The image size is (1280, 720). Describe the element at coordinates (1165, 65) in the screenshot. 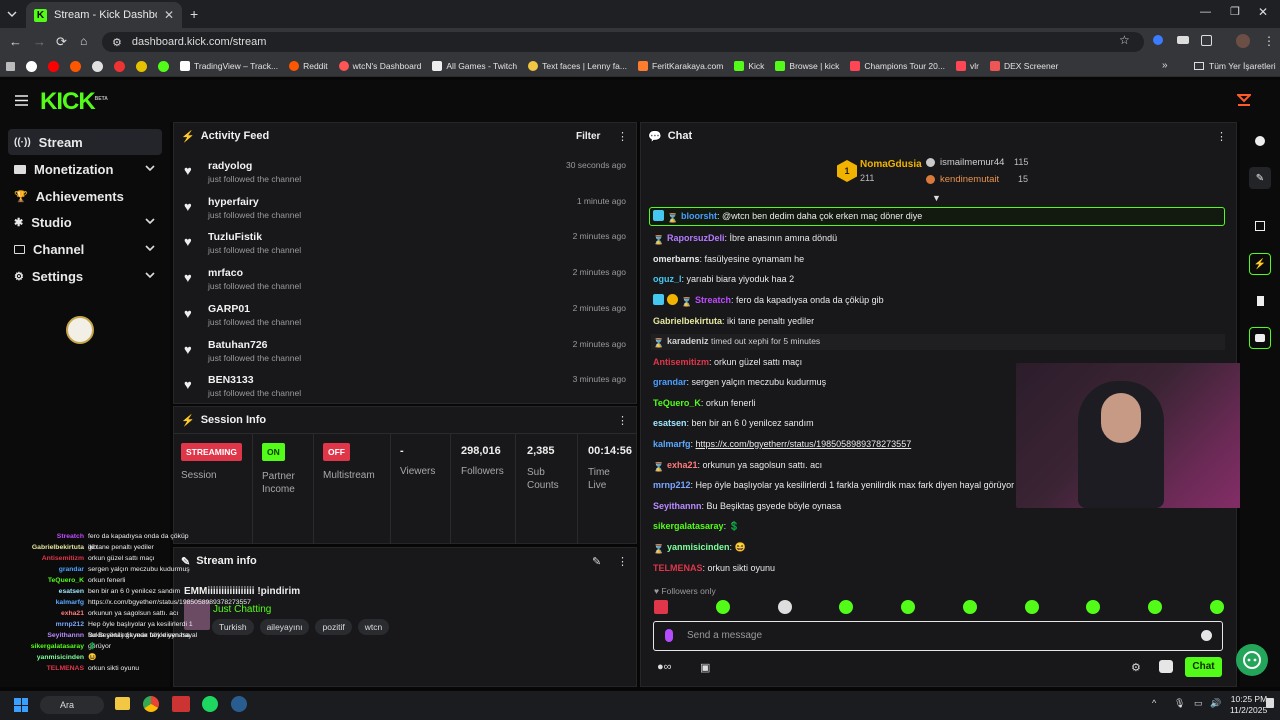

I see `more-bookmarks-icon: »` at that location.